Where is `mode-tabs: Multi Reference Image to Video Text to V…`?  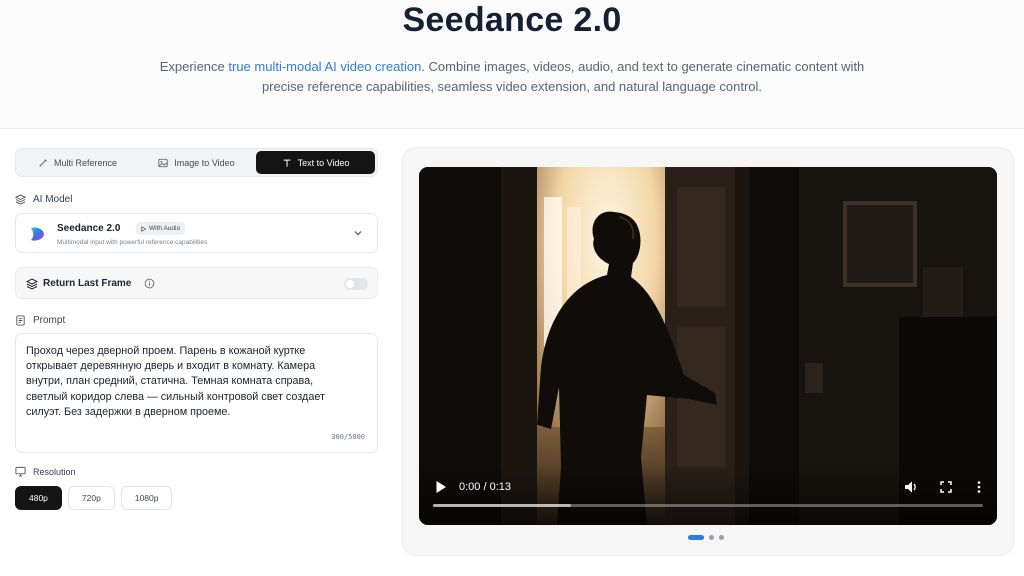 mode-tabs: Multi Reference Image to Video Text to V… is located at coordinates (196, 162).